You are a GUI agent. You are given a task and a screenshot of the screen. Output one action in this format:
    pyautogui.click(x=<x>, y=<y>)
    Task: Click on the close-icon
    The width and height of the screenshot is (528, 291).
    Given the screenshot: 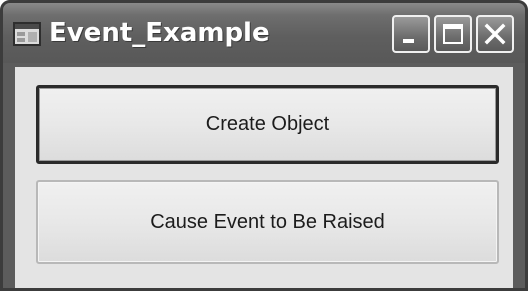 What is the action you would take?
    pyautogui.click(x=495, y=34)
    